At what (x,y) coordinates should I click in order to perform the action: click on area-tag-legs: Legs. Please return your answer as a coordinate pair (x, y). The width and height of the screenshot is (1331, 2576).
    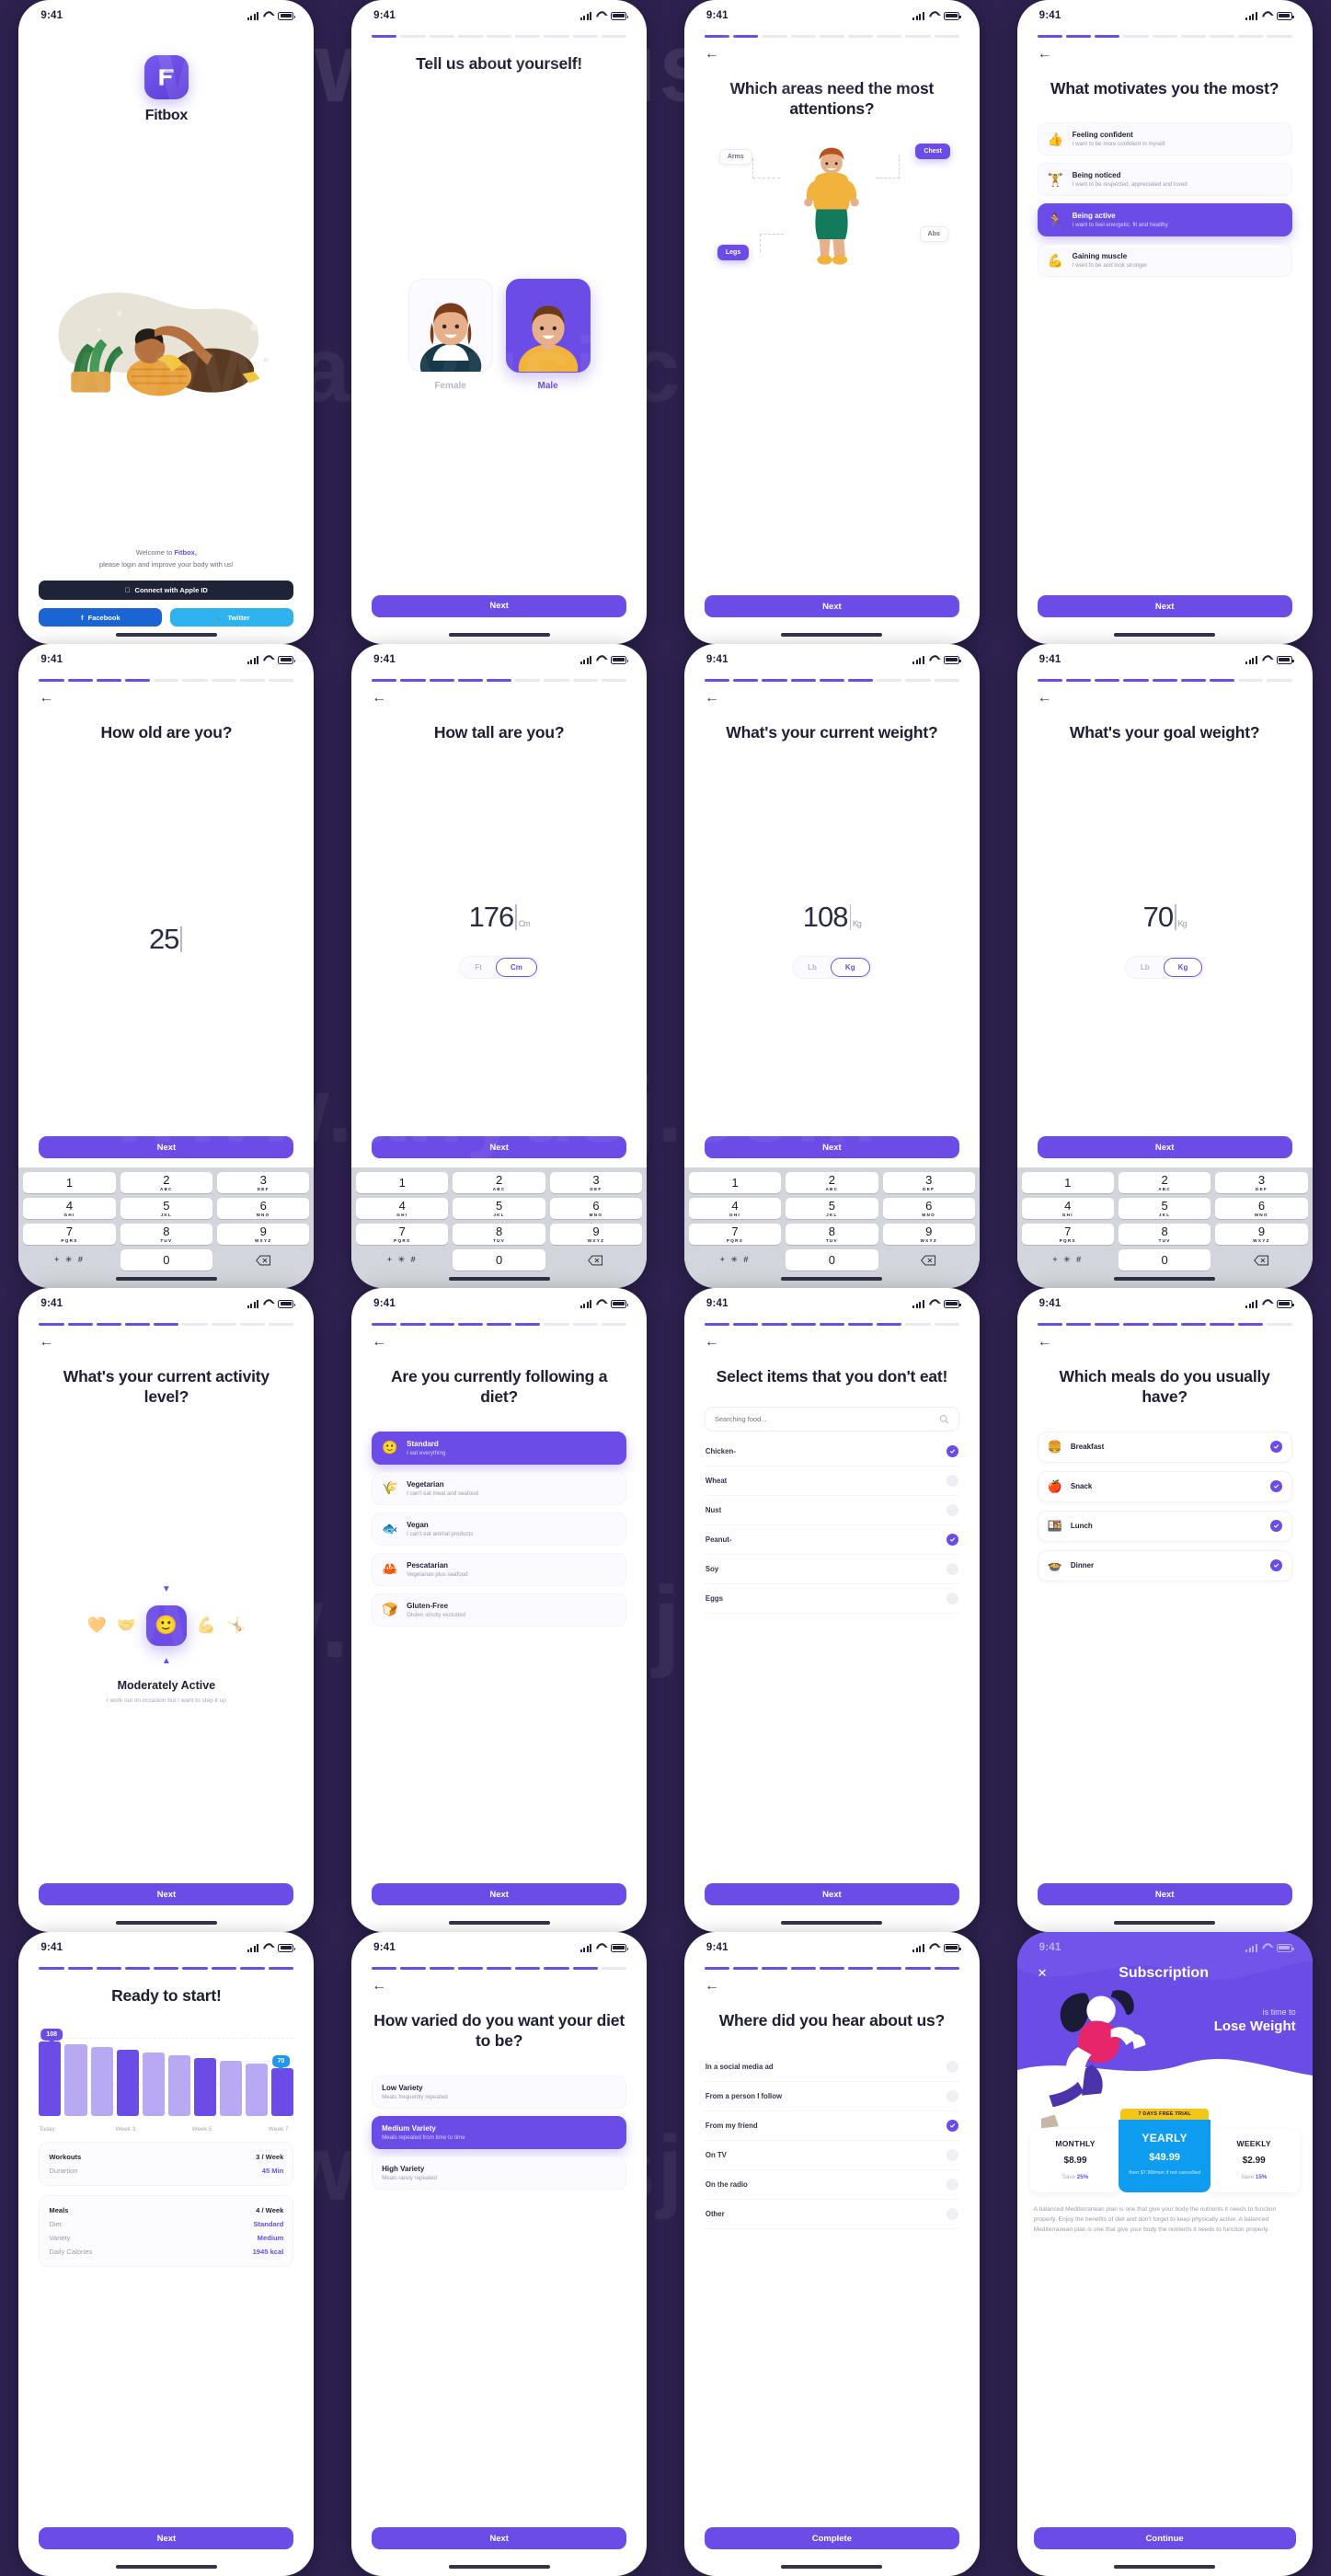
    Looking at the image, I should click on (733, 252).